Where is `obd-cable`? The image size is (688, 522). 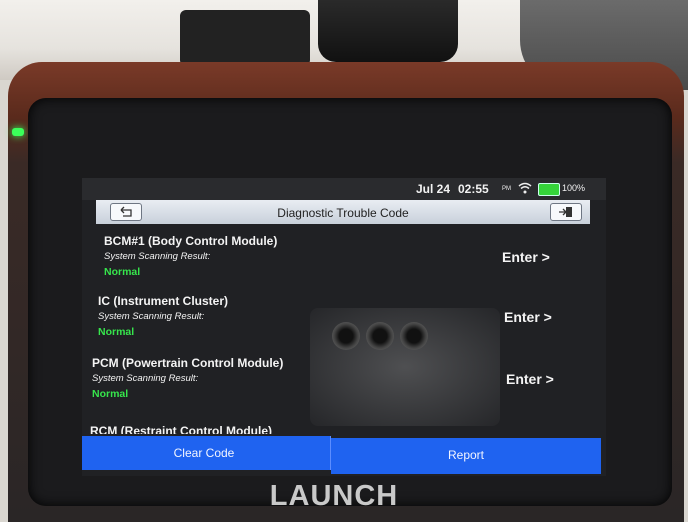
obd-cable is located at coordinates (388, 31).